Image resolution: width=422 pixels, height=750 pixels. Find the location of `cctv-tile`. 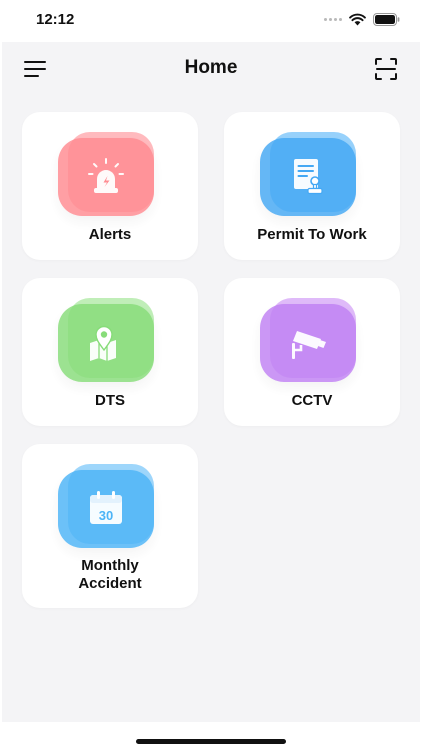

cctv-tile is located at coordinates (312, 340).